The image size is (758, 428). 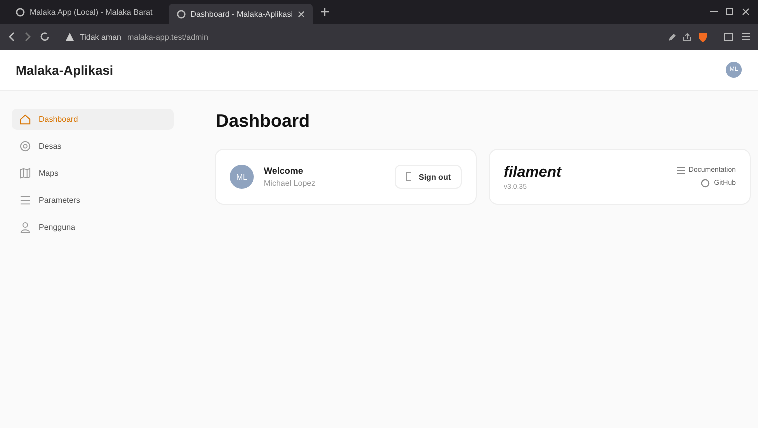 I want to click on pencil-icon, so click(x=672, y=37).